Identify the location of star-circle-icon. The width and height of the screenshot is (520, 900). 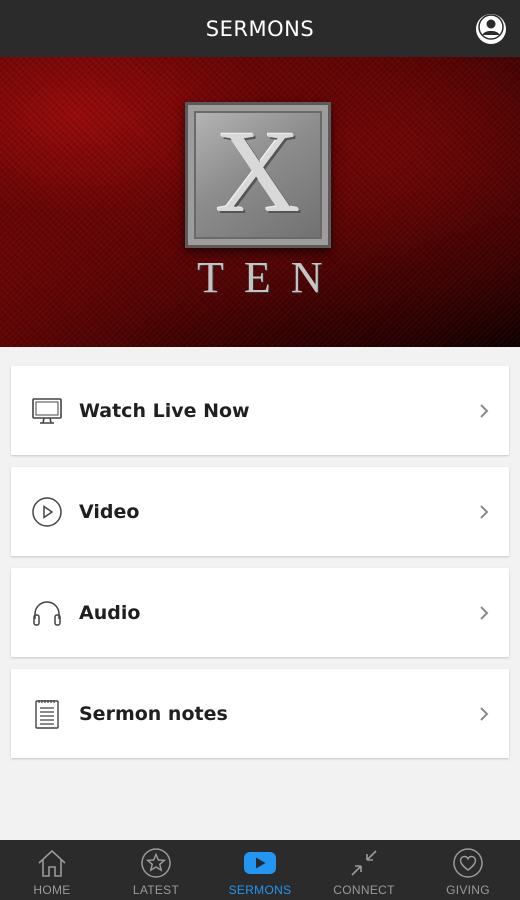
(156, 863).